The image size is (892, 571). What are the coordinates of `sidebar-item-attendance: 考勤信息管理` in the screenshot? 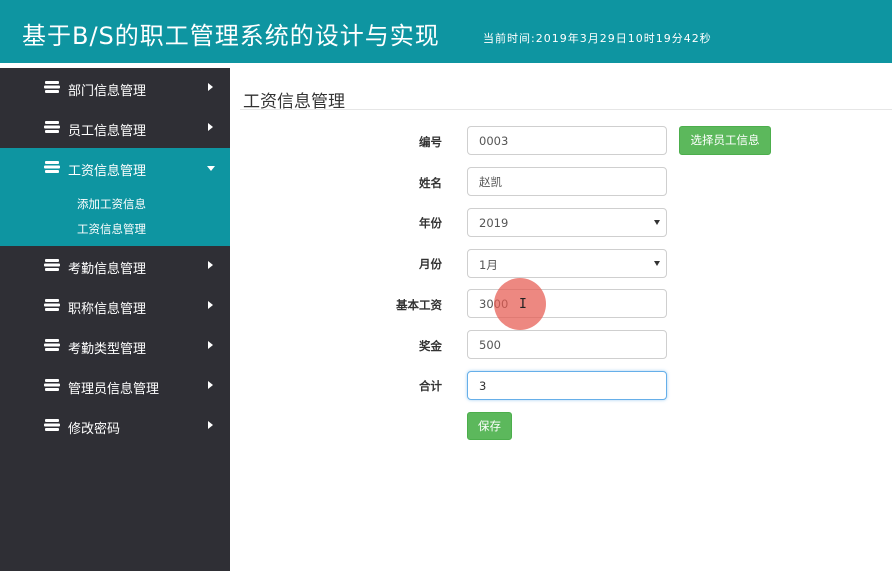 It's located at (115, 266).